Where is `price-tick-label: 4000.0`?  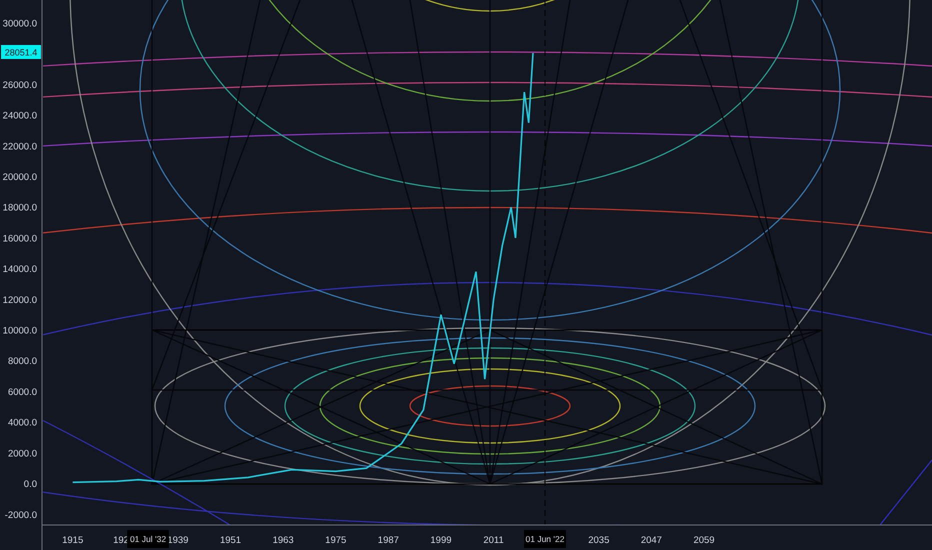
price-tick-label: 4000.0 is located at coordinates (22, 423).